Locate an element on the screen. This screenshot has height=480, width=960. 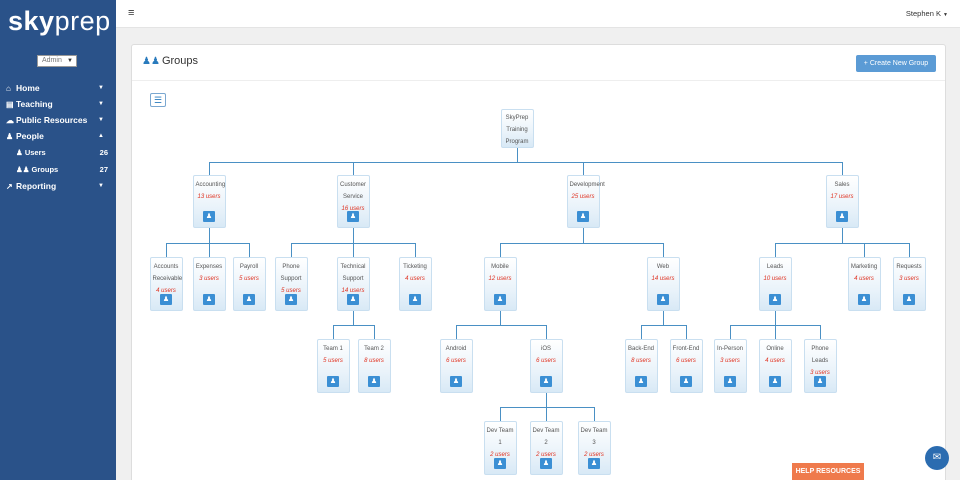
group-name: Dev Team 2 is located at coordinates (546, 437).